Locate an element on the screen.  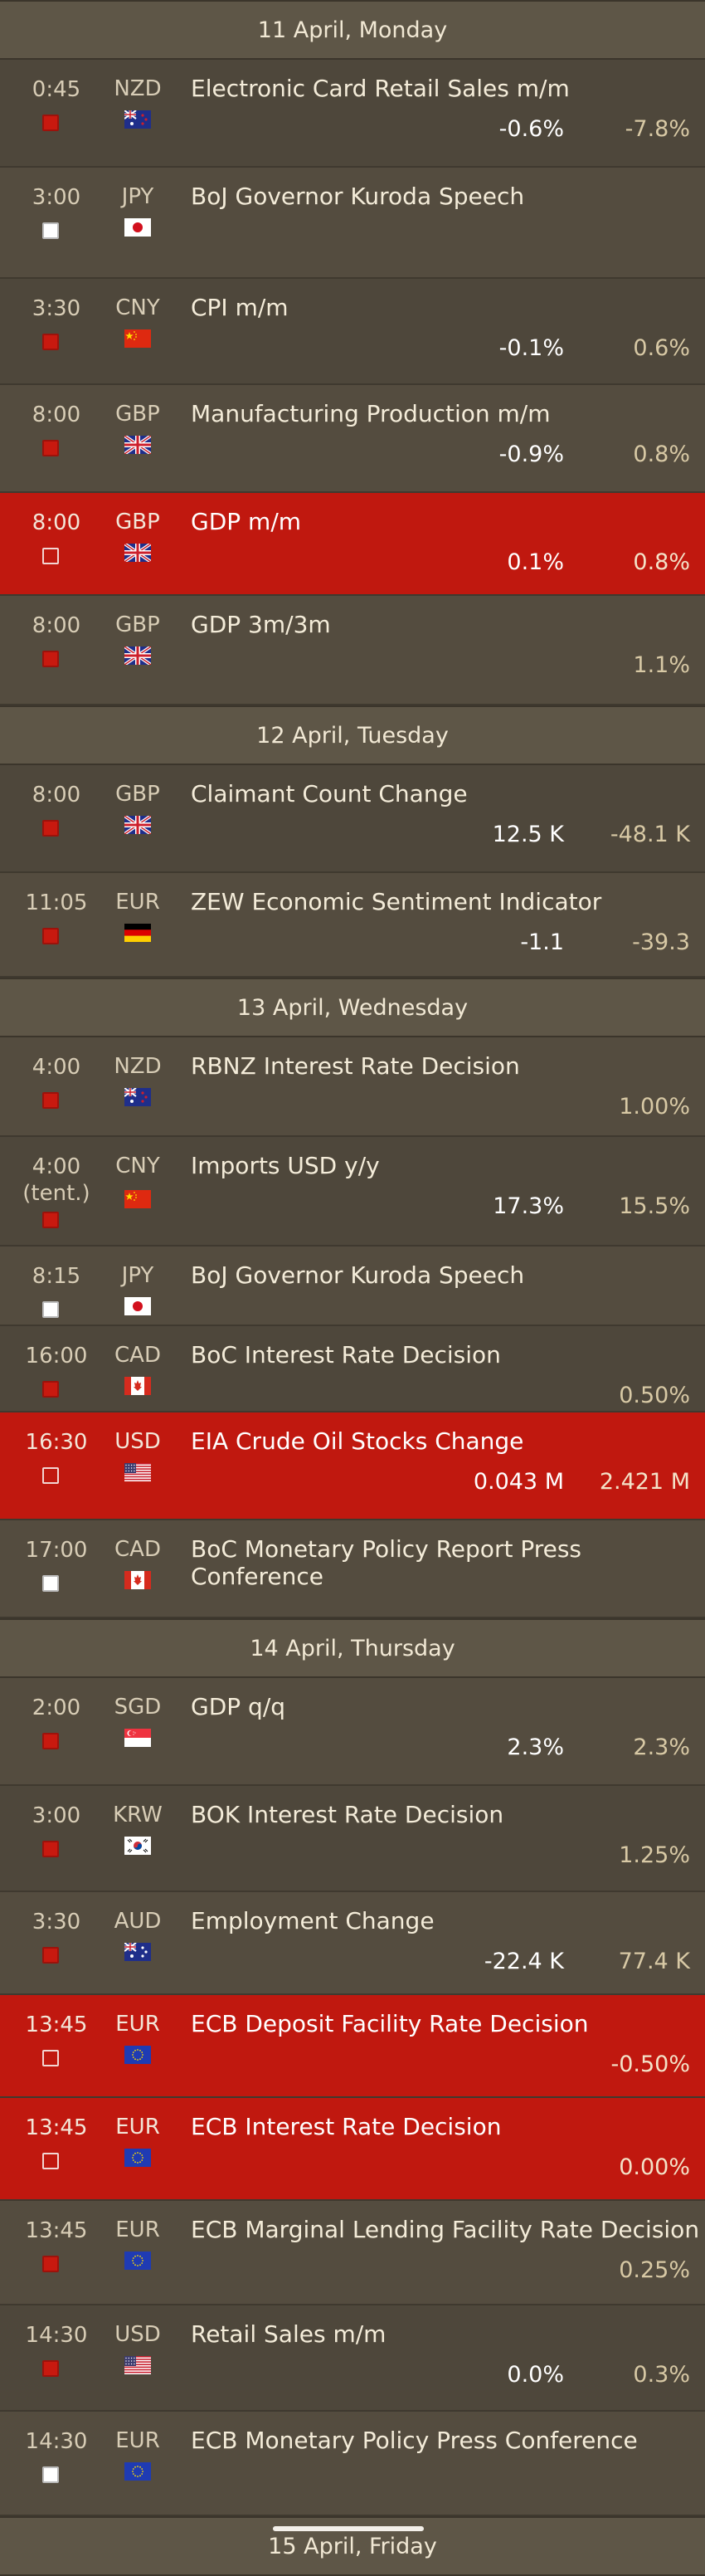
day-label: 13 April, Wednesday is located at coordinates (352, 1007).